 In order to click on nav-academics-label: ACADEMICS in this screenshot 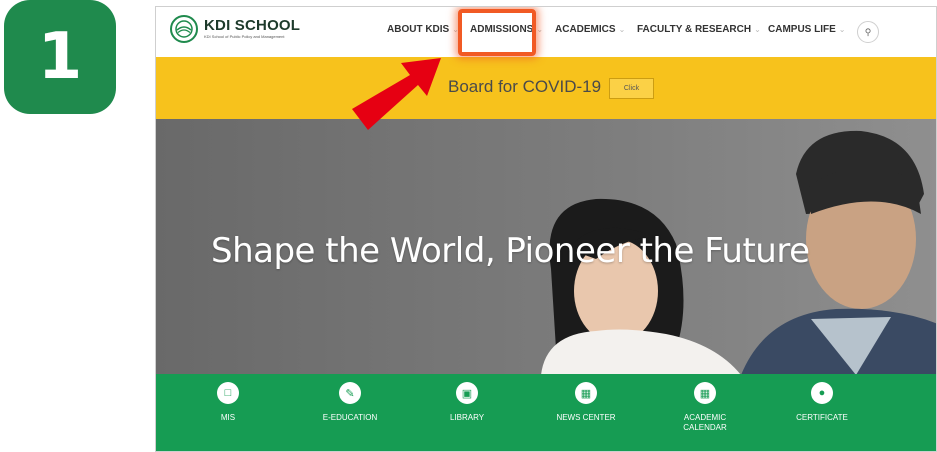, I will do `click(585, 29)`.